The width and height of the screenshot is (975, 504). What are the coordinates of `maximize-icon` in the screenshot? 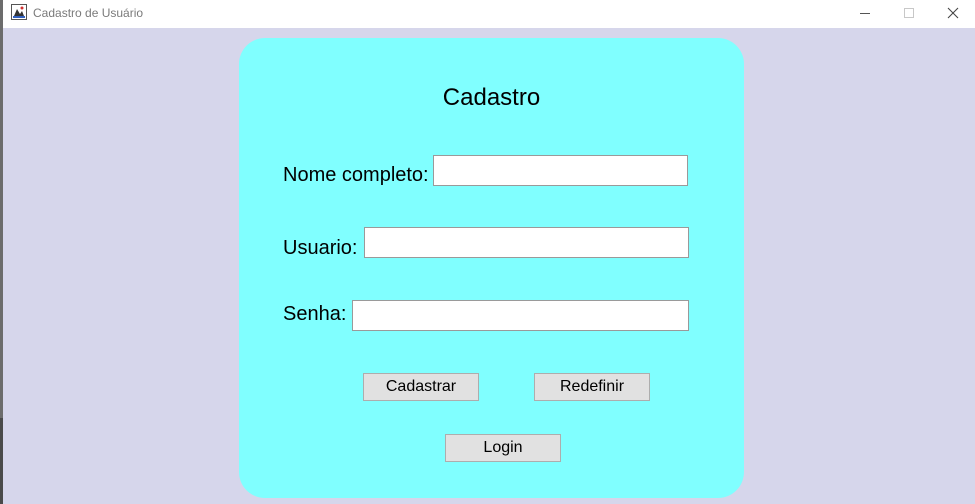 It's located at (909, 13).